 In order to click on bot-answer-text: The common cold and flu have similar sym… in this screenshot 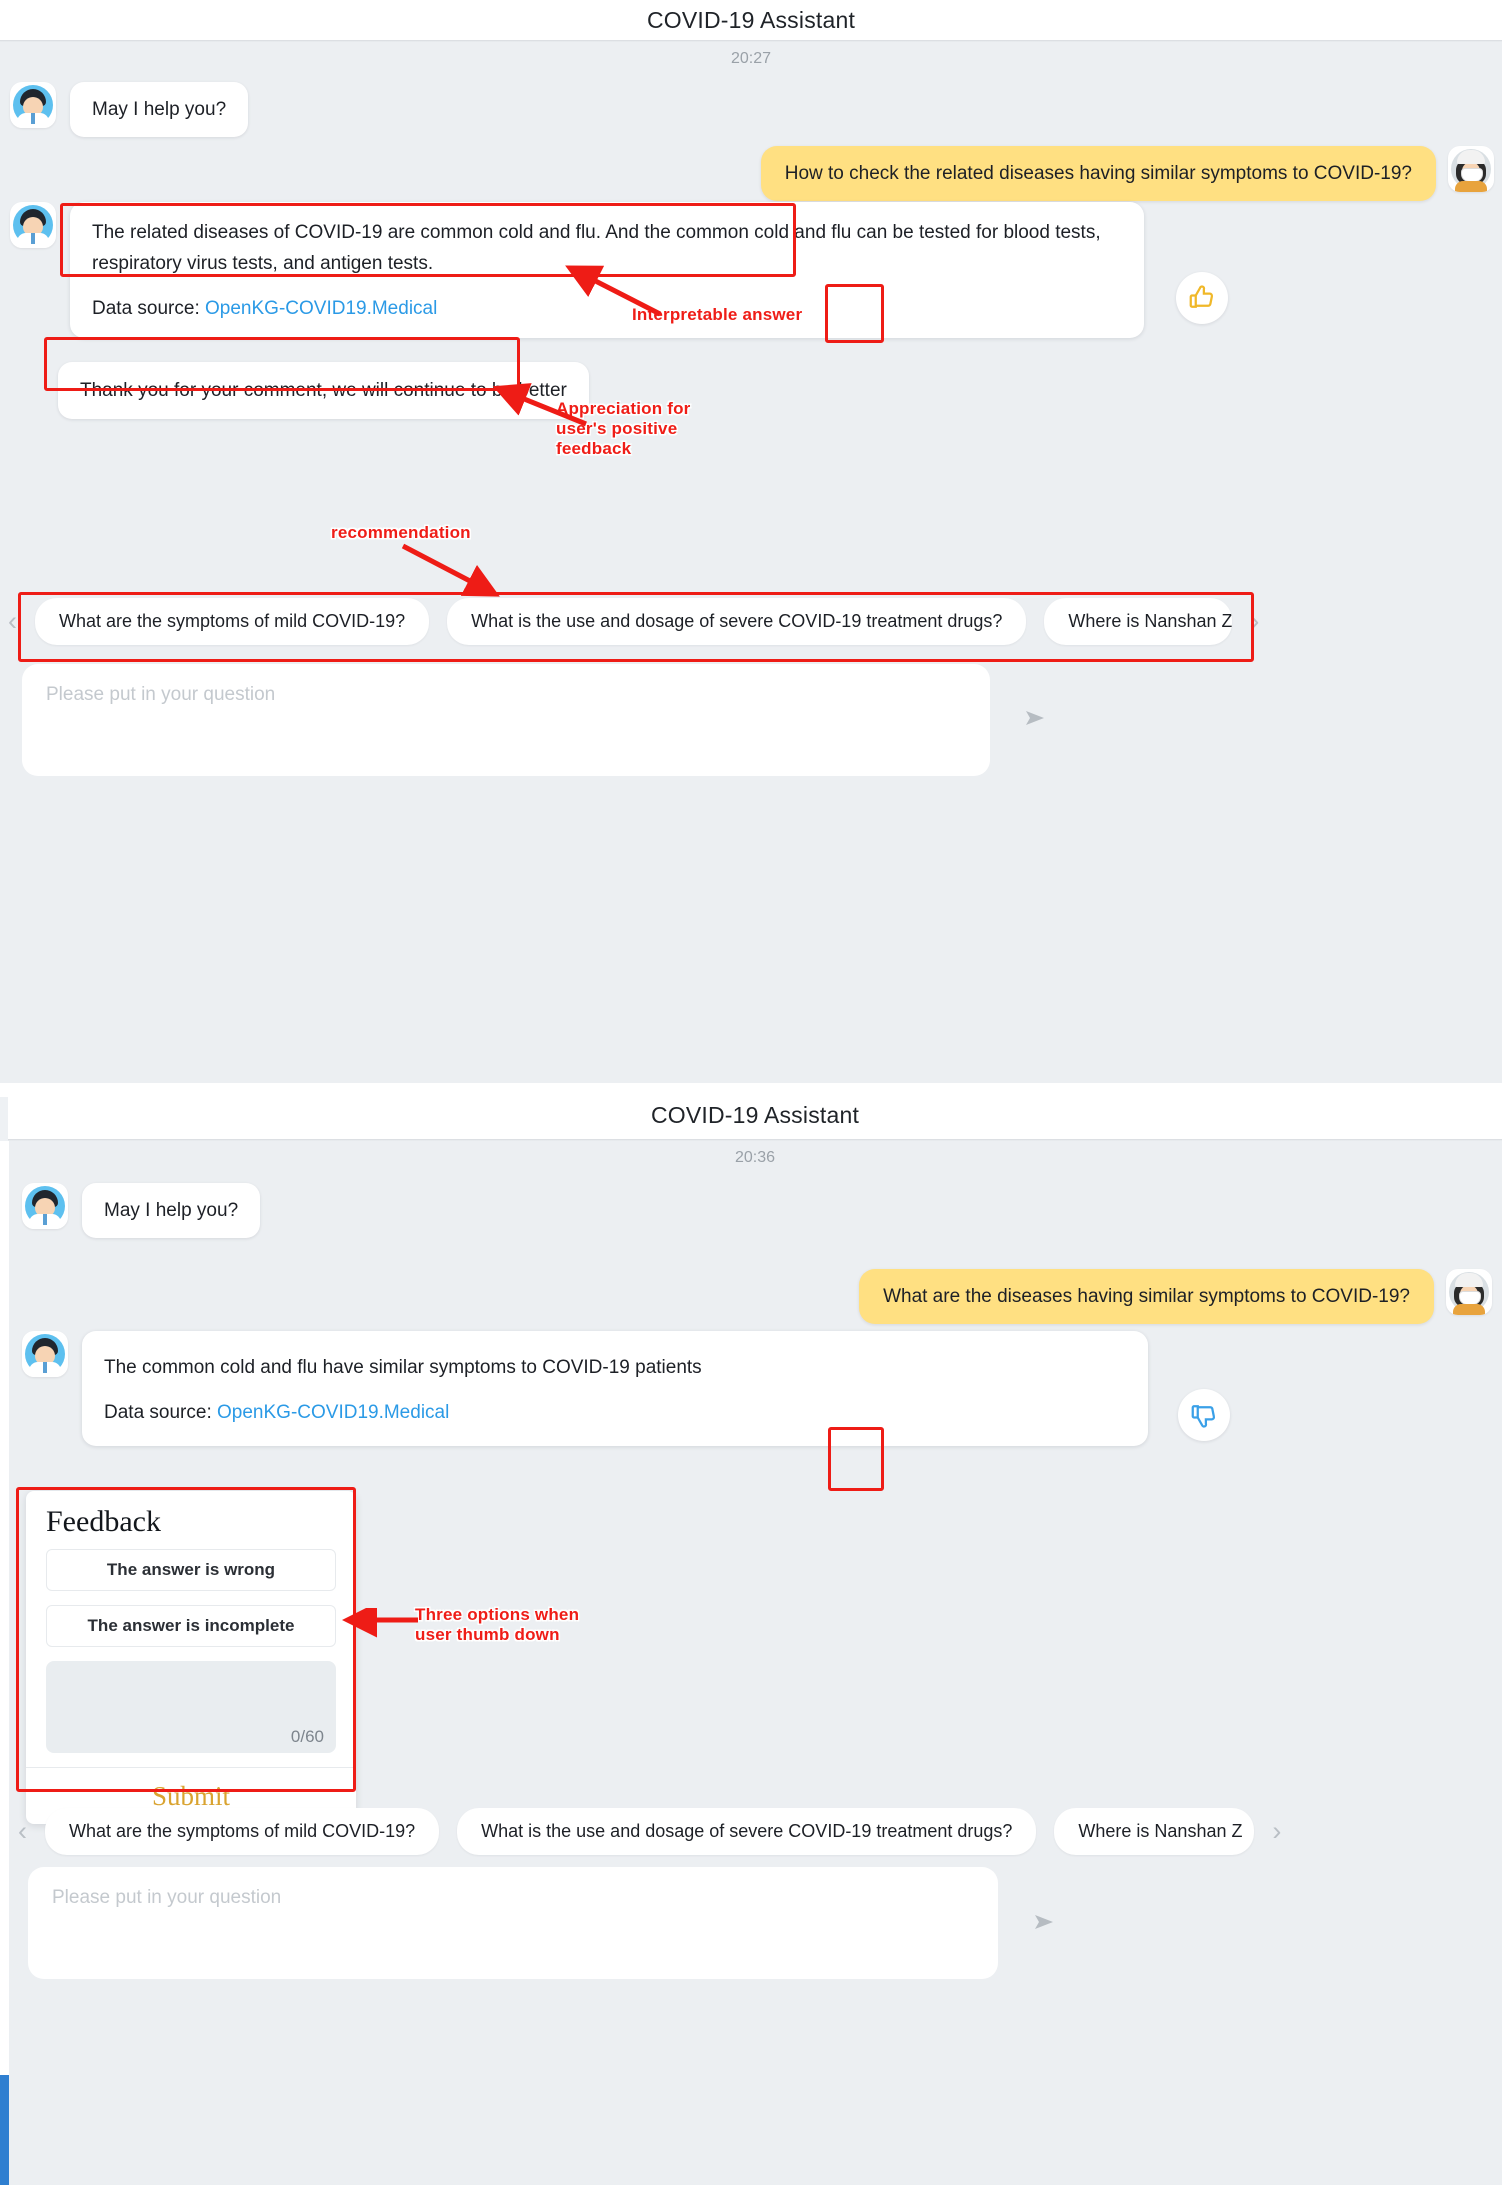, I will do `click(403, 1367)`.